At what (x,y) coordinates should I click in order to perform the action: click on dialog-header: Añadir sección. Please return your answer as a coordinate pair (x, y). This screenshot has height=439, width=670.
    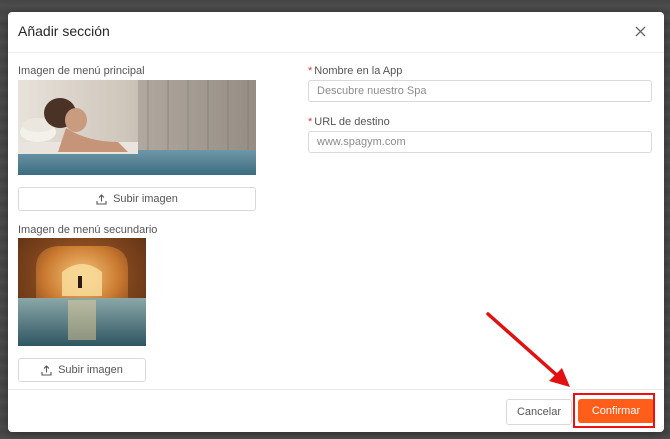
    Looking at the image, I should click on (336, 32).